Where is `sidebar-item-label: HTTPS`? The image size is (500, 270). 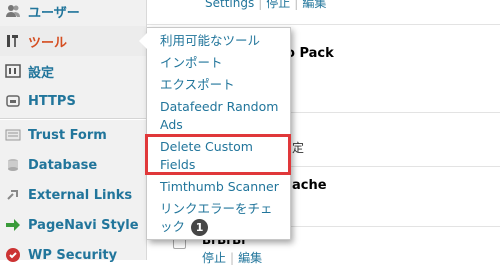
sidebar-item-label: HTTPS is located at coordinates (52, 101).